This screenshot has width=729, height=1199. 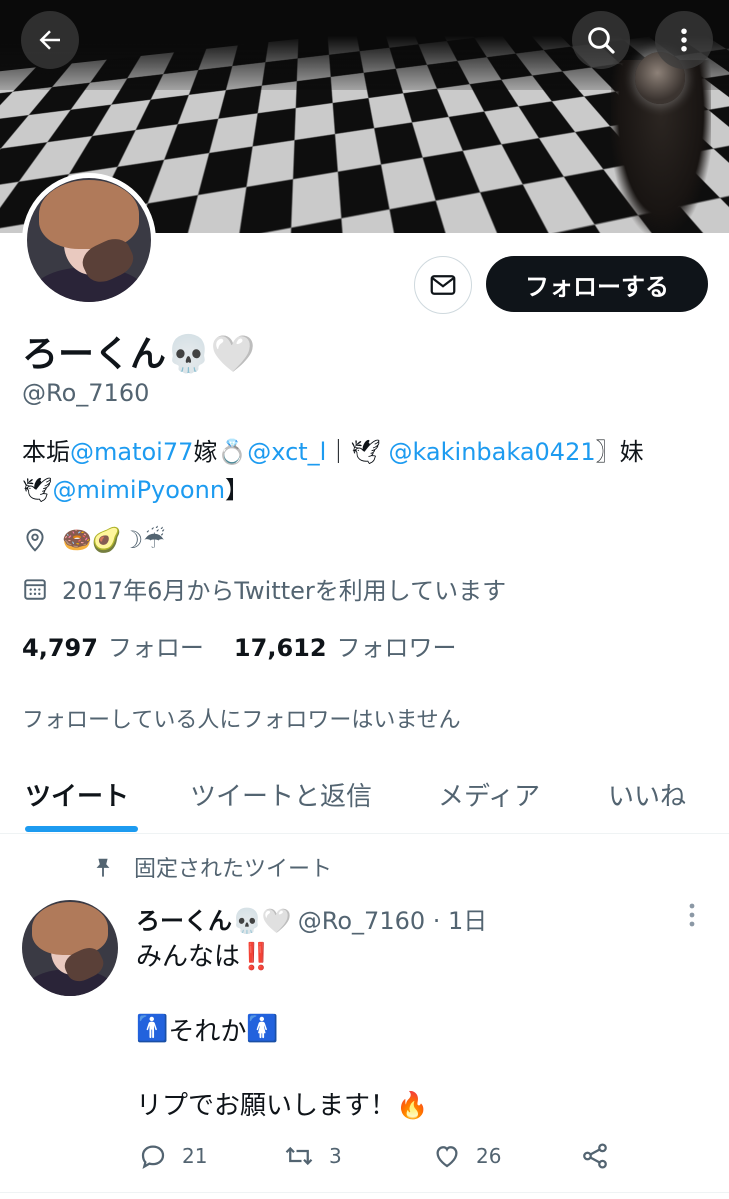 I want to click on profile-joined-date: 2017年6月からTwitterを利用しています, so click(x=264, y=588).